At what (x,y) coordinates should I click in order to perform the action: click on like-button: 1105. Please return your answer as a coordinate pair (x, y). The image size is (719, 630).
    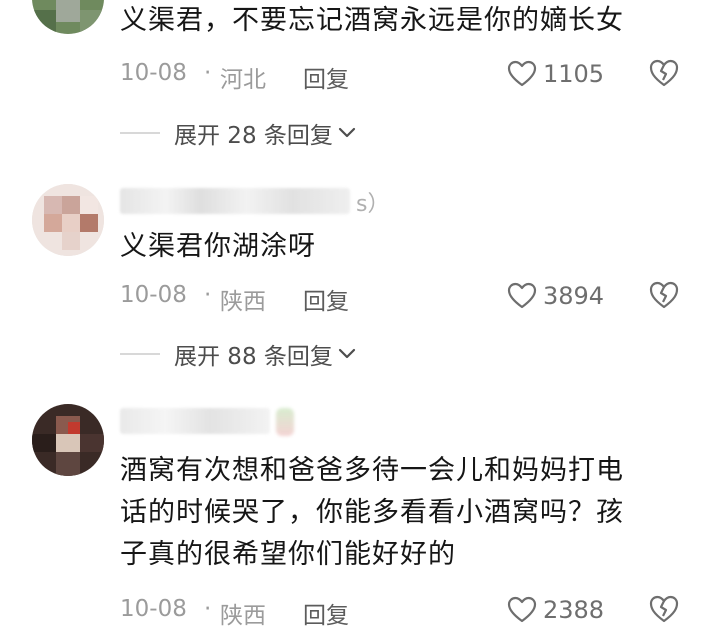
    Looking at the image, I should click on (555, 74).